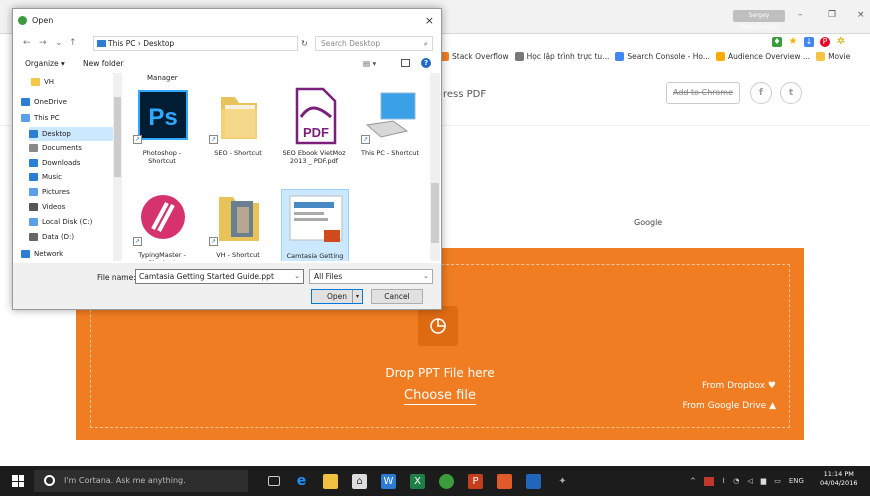 The height and width of the screenshot is (496, 870). What do you see at coordinates (474, 56) in the screenshot?
I see `bookmark-stack-overflow: Stack Overflow` at bounding box center [474, 56].